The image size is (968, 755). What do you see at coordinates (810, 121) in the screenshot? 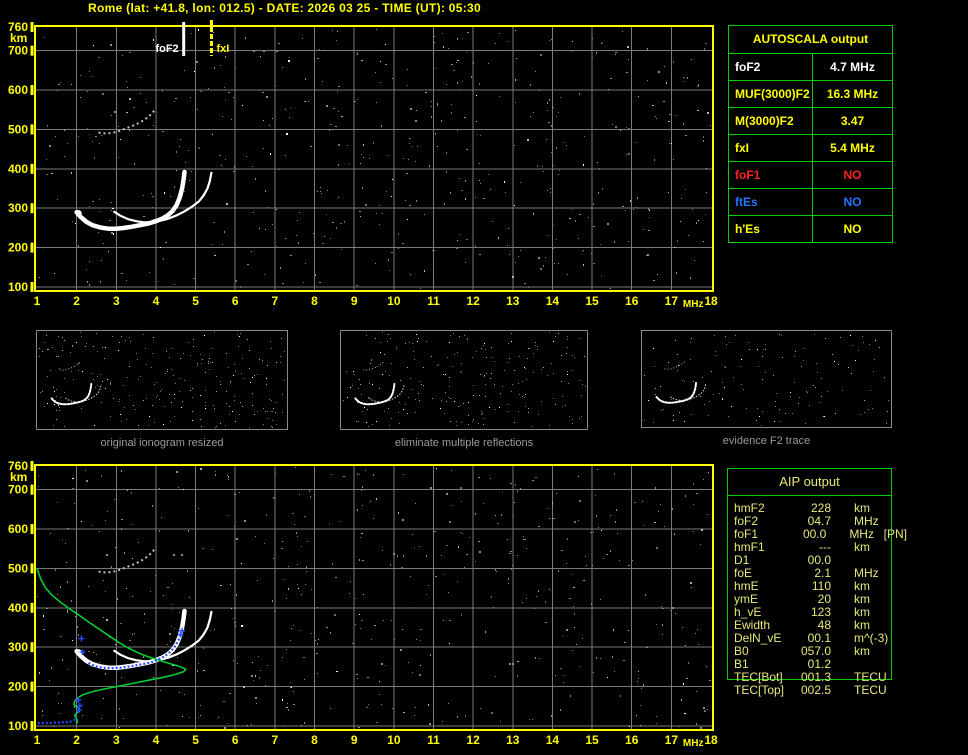
I see `autoscala-row-m3000f2: M(3000)F2 3.47` at bounding box center [810, 121].